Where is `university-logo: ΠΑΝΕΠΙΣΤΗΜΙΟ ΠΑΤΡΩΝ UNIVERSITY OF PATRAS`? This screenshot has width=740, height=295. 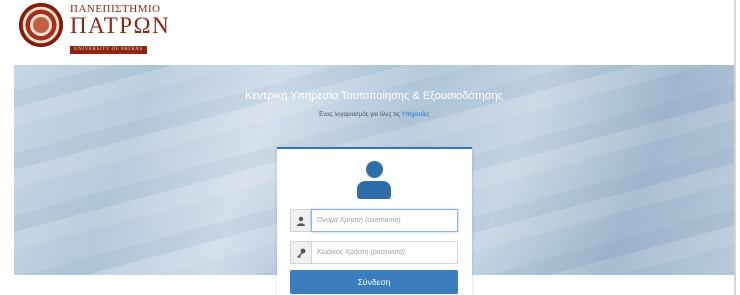 university-logo: ΠΑΝΕΠΙΣΤΗΜΙΟ ΠΑΤΡΩΝ UNIVERSITY OF PATRAS is located at coordinates (120, 29).